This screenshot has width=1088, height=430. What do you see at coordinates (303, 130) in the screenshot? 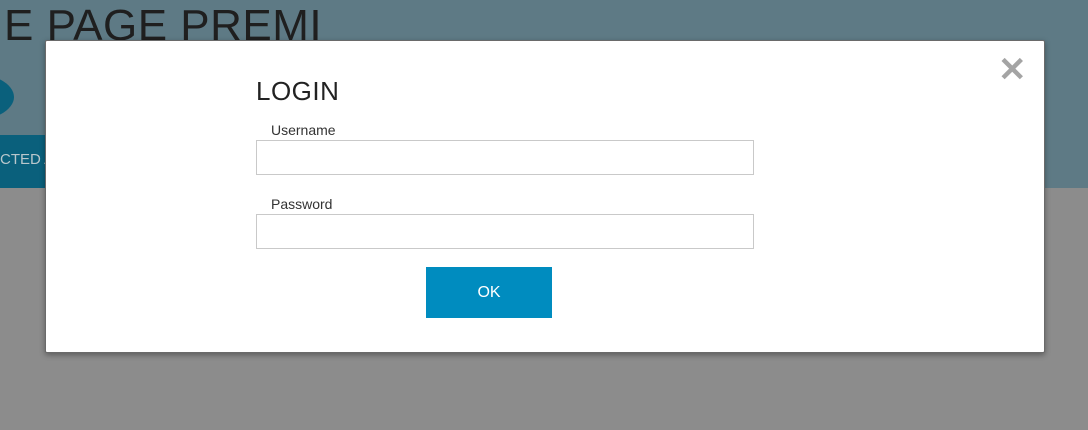
I see `username-label: Username` at bounding box center [303, 130].